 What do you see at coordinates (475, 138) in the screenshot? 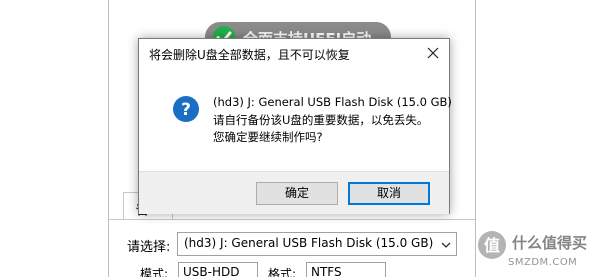
I see `window-border-right` at bounding box center [475, 138].